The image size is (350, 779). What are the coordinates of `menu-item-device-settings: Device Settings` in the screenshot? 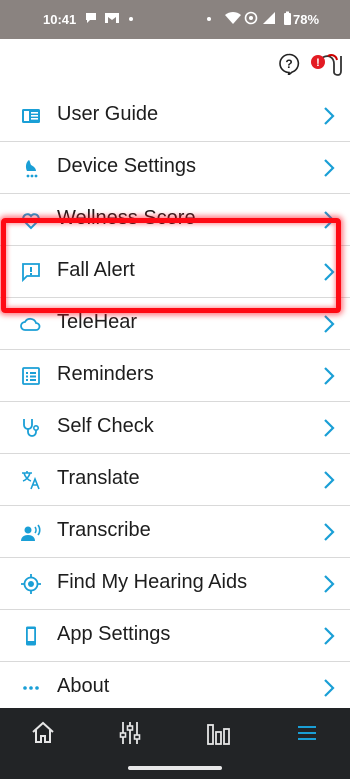 It's located at (175, 168).